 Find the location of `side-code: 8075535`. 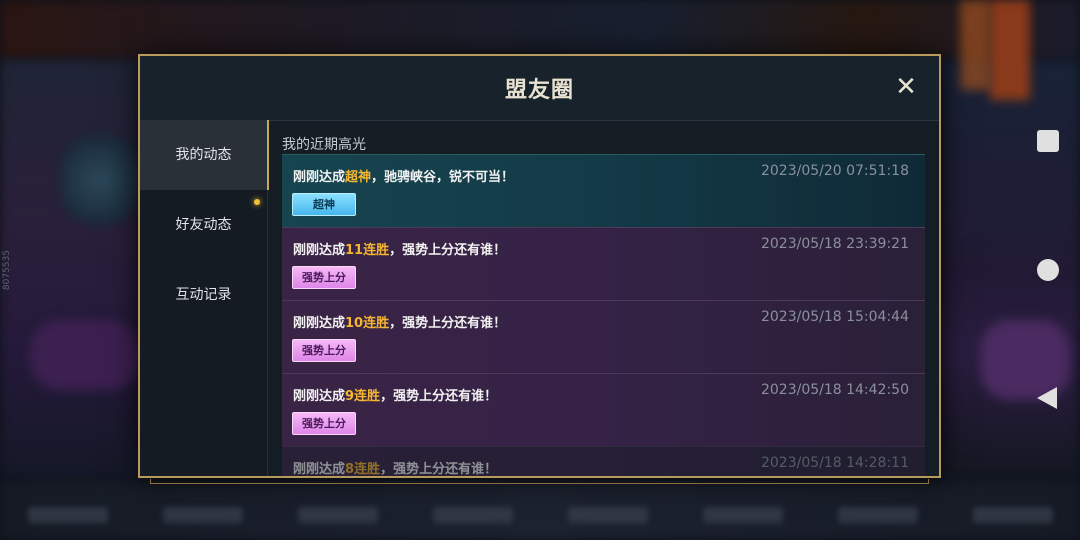

side-code: 8075535 is located at coordinates (7, 270).